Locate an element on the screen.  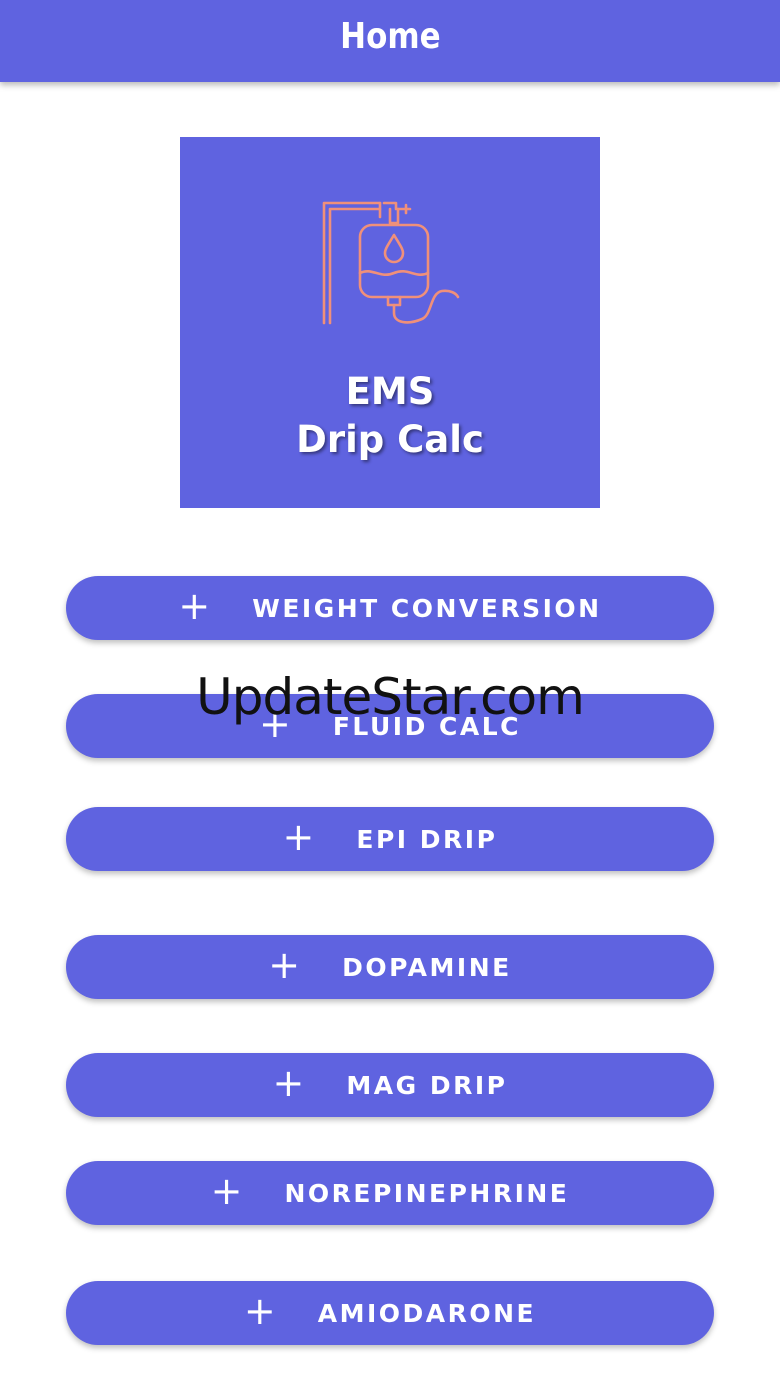
button-label: WEIGHT CONVERSION is located at coordinates (427, 608).